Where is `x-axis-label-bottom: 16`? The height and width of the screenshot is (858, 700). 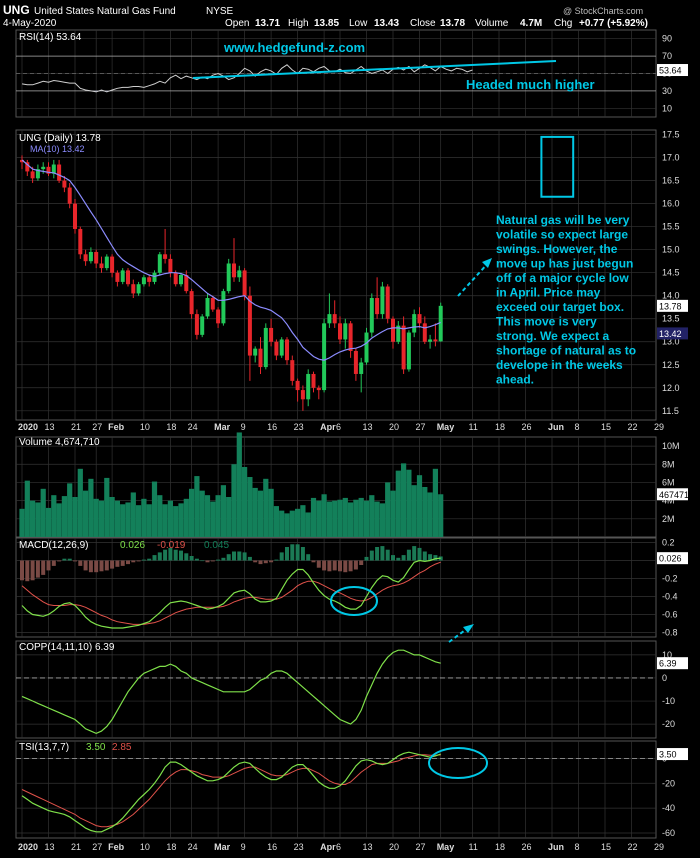
x-axis-label-bottom: 16 is located at coordinates (272, 847).